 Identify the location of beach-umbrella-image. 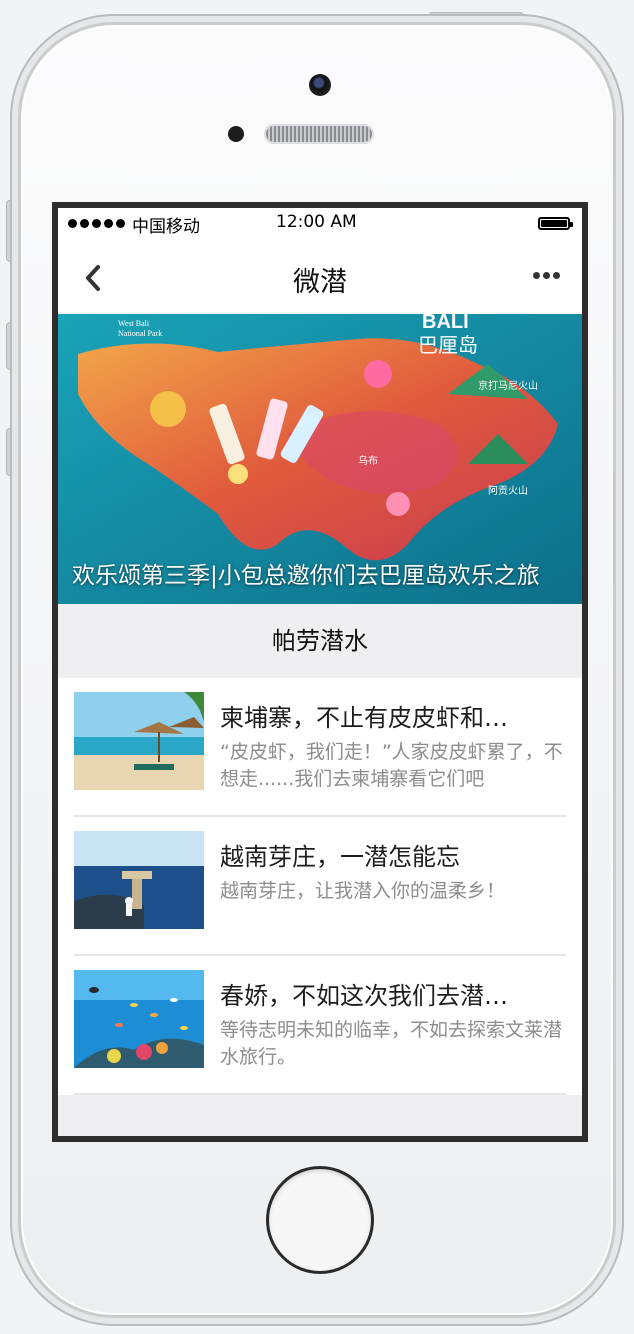
(139, 741).